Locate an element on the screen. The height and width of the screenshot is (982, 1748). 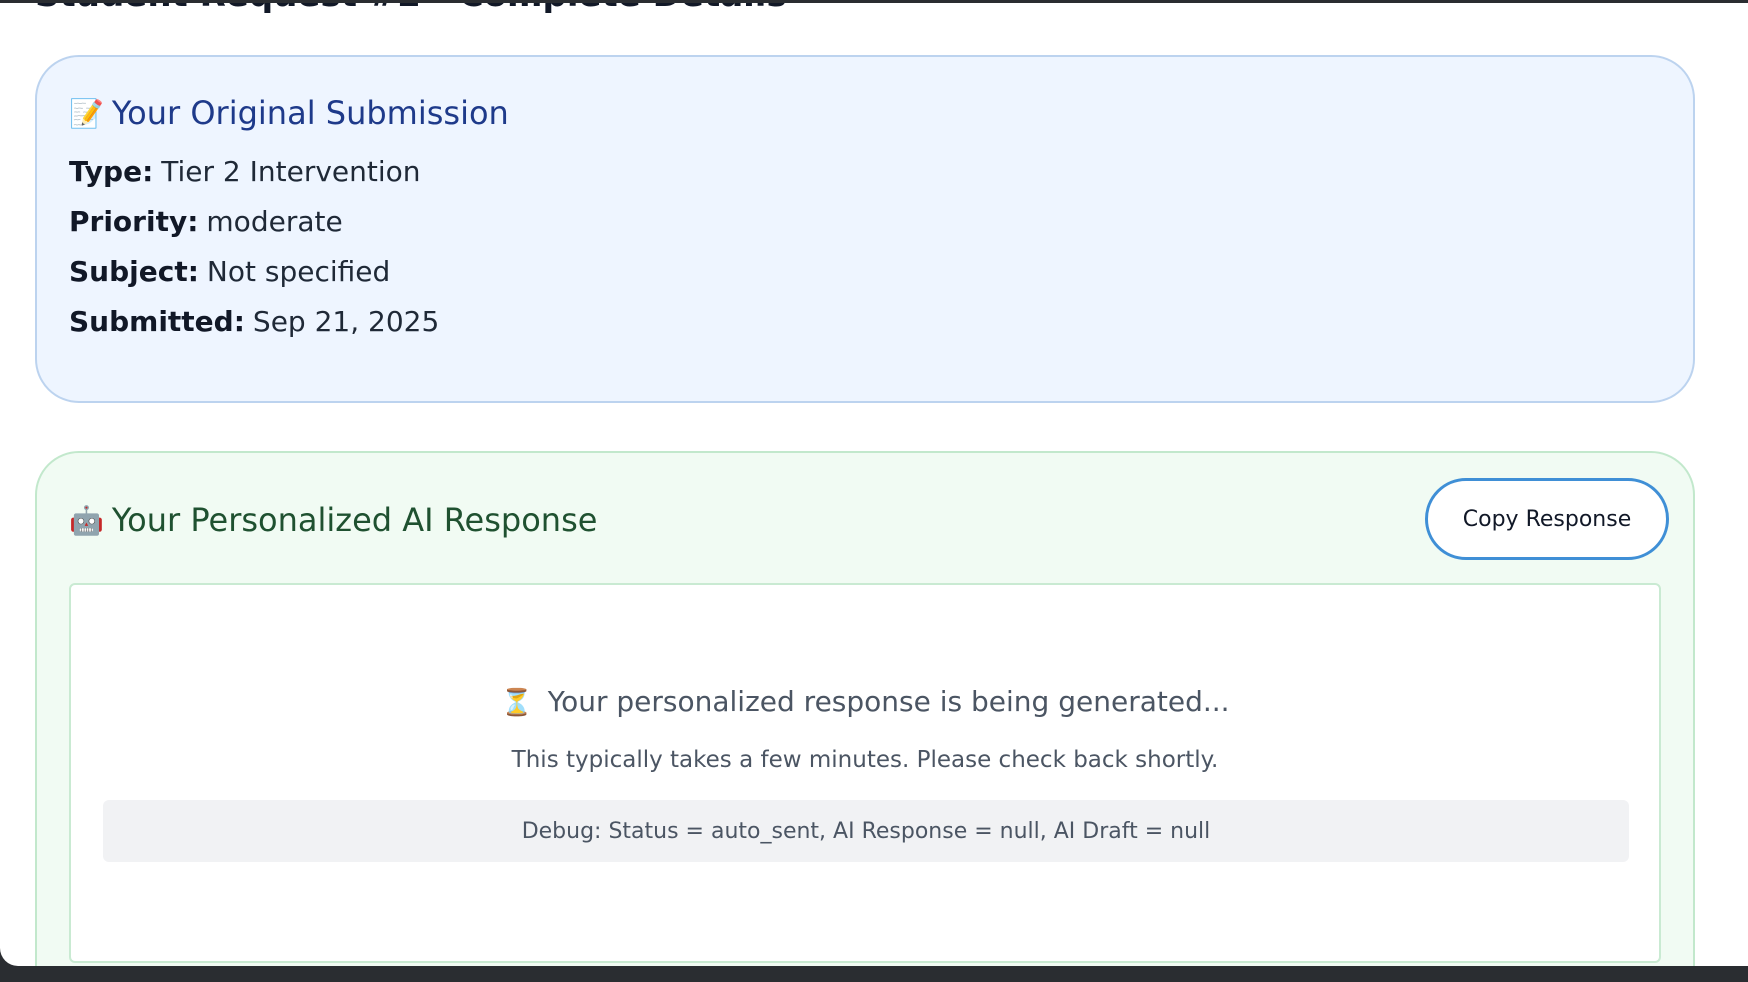
field-submitted-label: Submitted: is located at coordinates (157, 321).